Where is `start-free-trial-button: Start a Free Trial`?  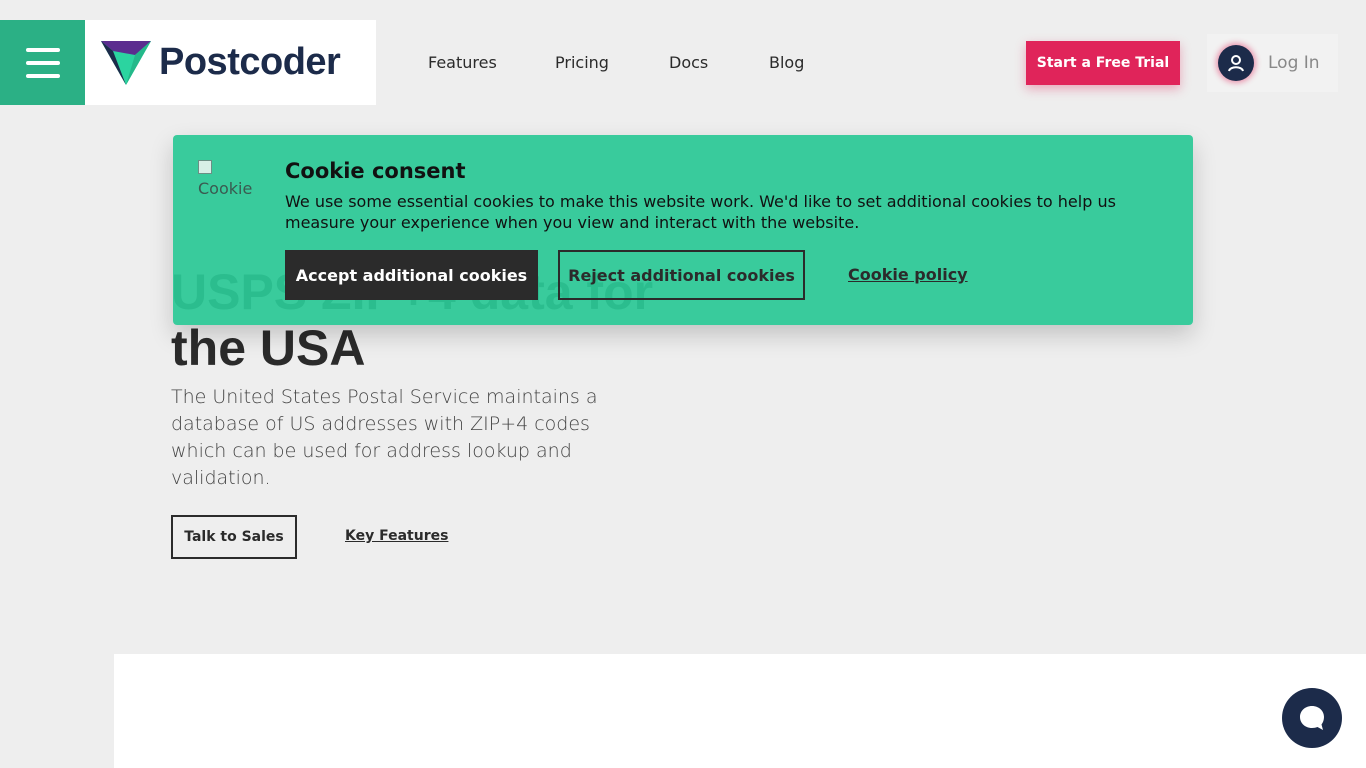
start-free-trial-button: Start a Free Trial is located at coordinates (1103, 63).